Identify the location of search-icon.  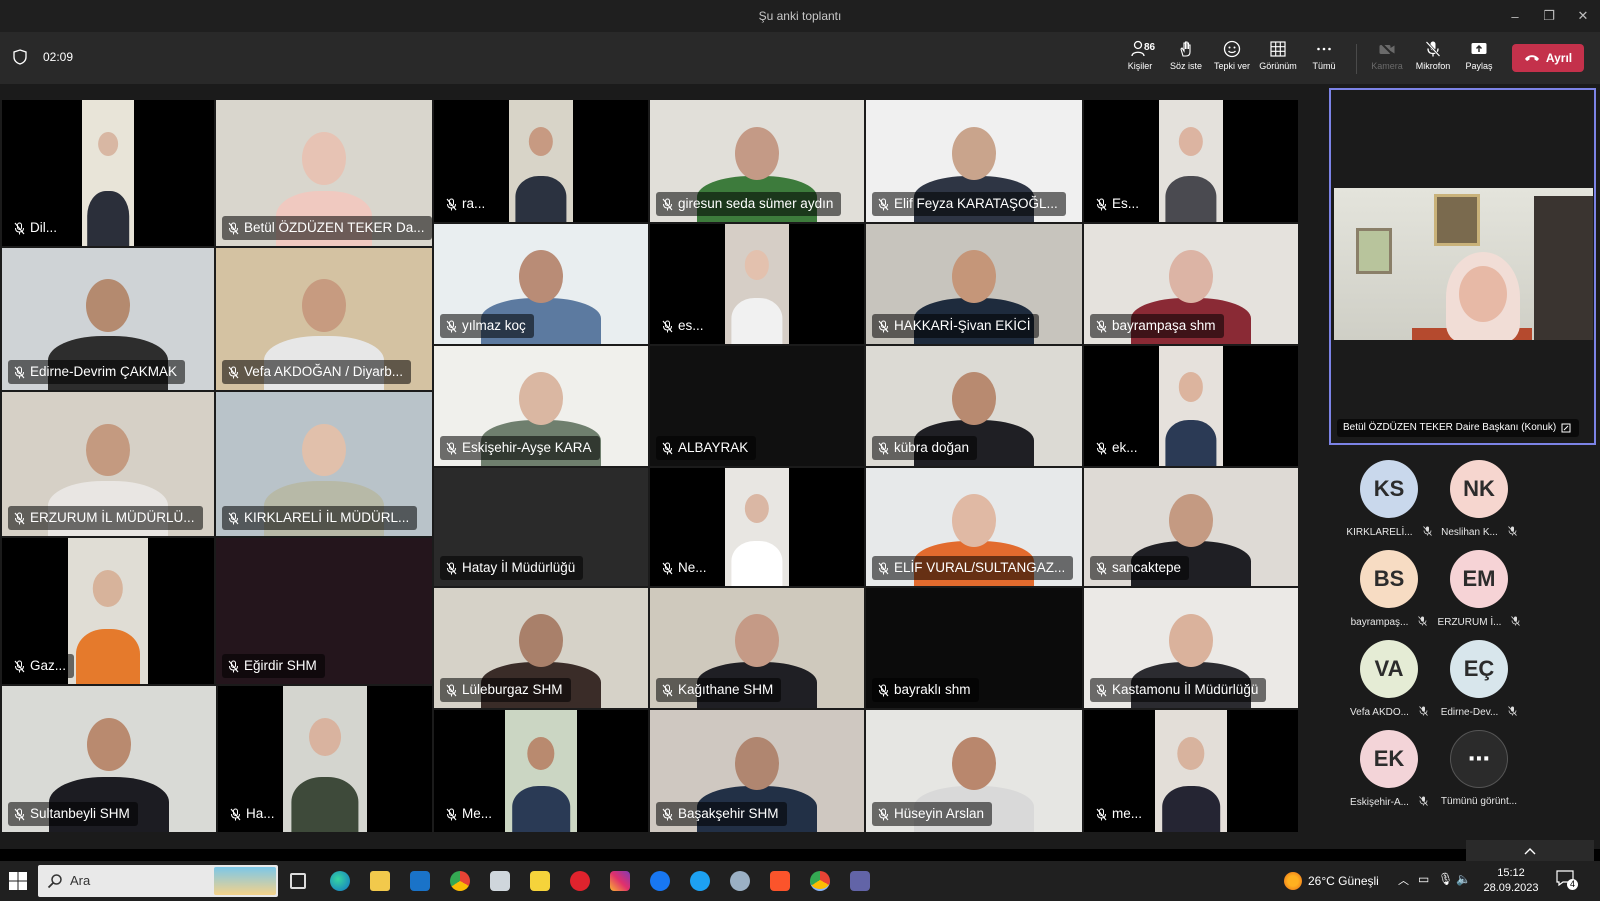
(54, 881).